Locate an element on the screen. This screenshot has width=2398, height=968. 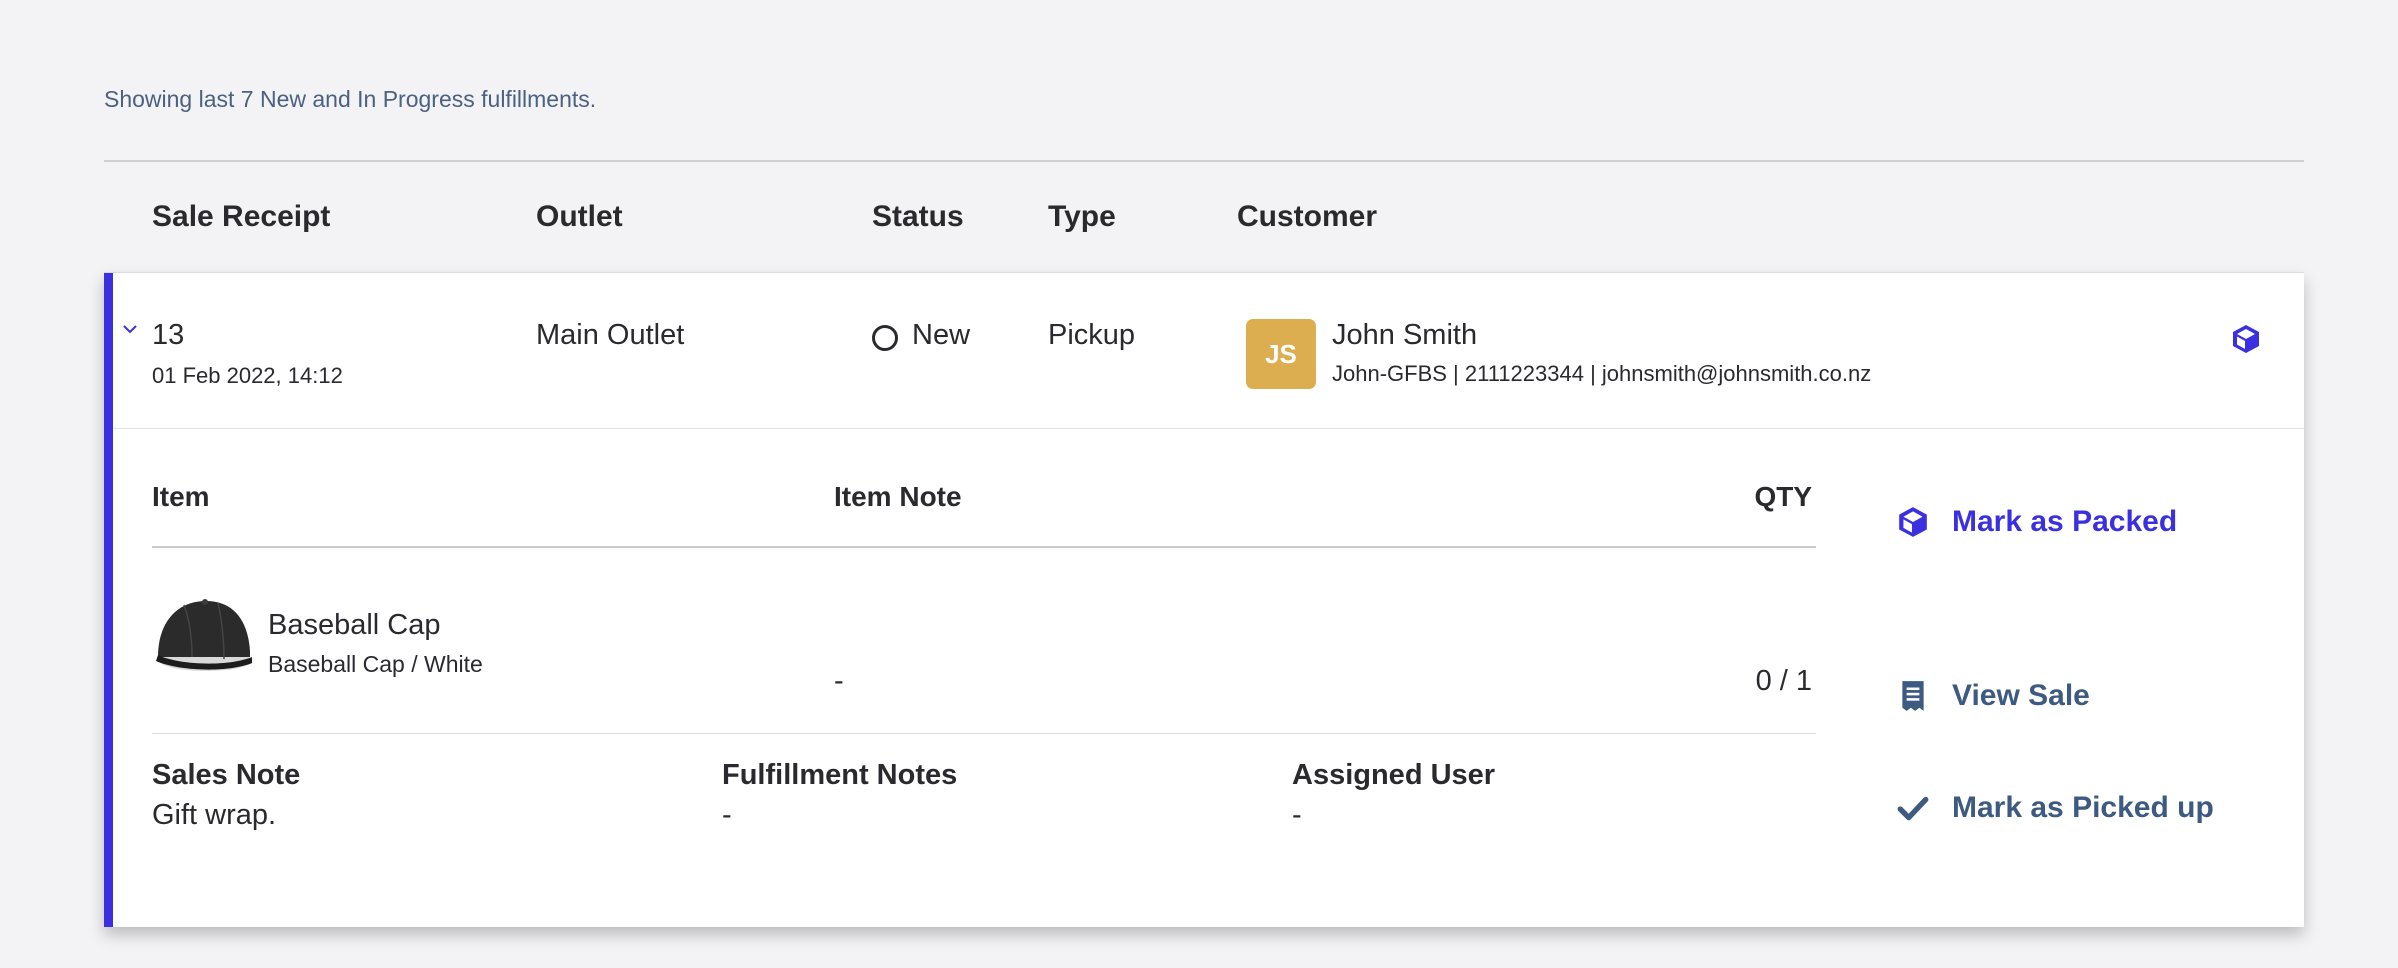
column-header-outlet: Outlet is located at coordinates (579, 216).